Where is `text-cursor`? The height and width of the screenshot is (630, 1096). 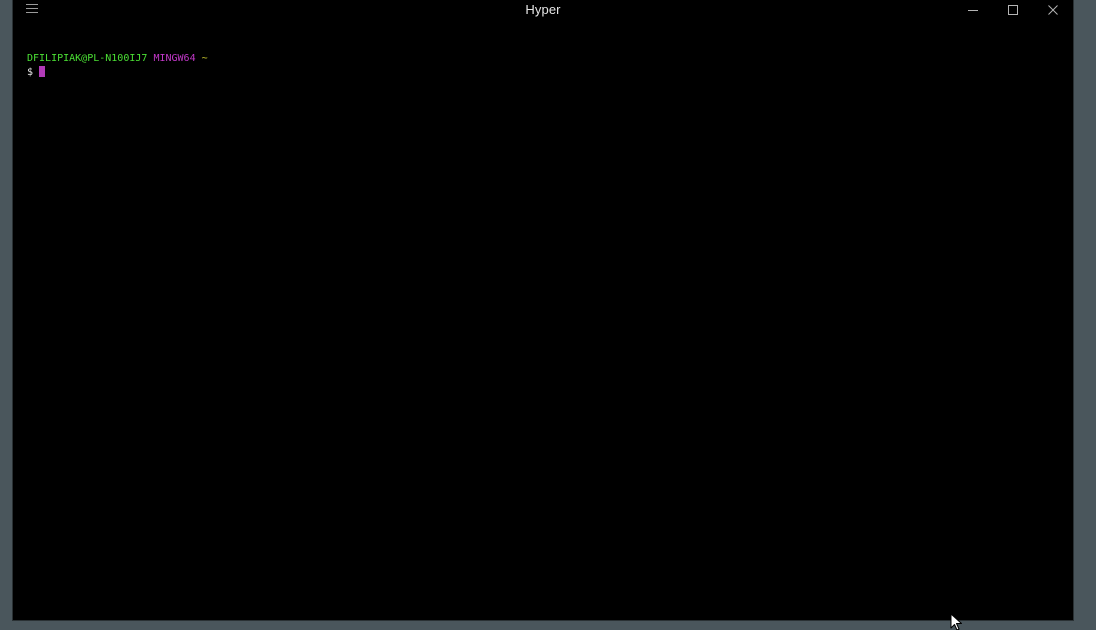
text-cursor is located at coordinates (42, 71).